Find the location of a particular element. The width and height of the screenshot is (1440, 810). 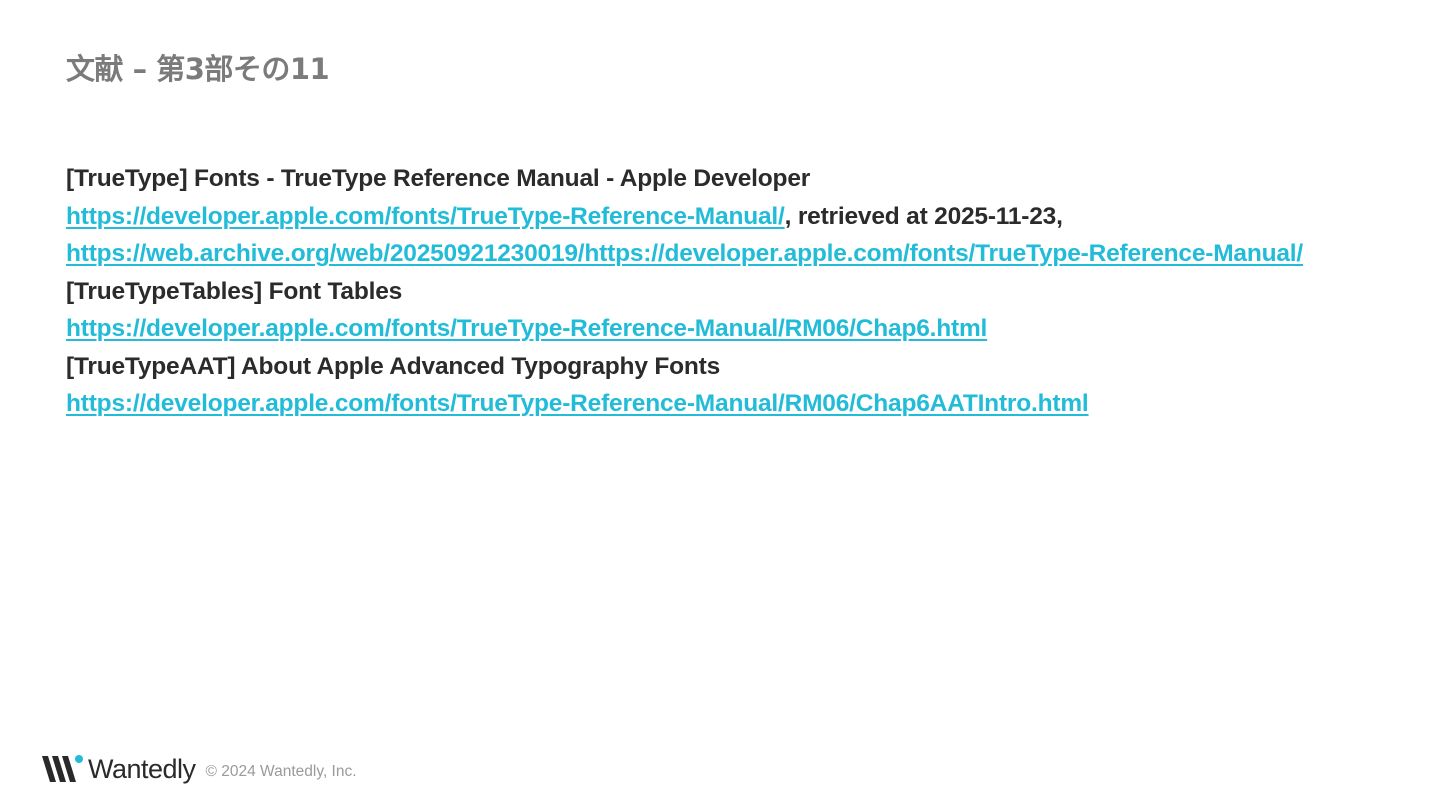

wantedly-logo-icon is located at coordinates (62, 768).